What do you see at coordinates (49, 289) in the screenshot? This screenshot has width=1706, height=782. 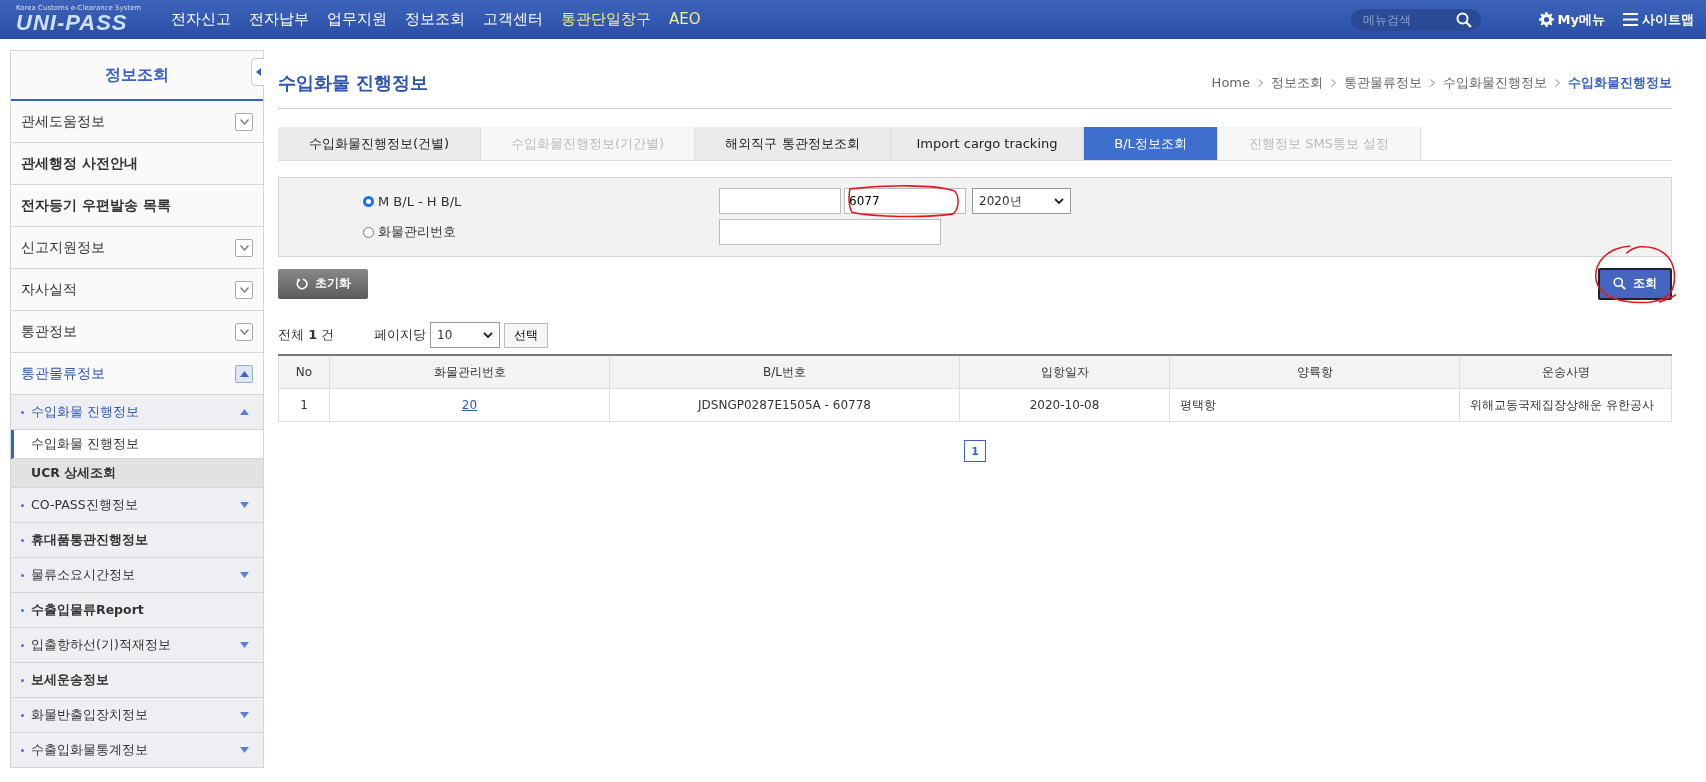 I see `sidebar-label: 자사실적` at bounding box center [49, 289].